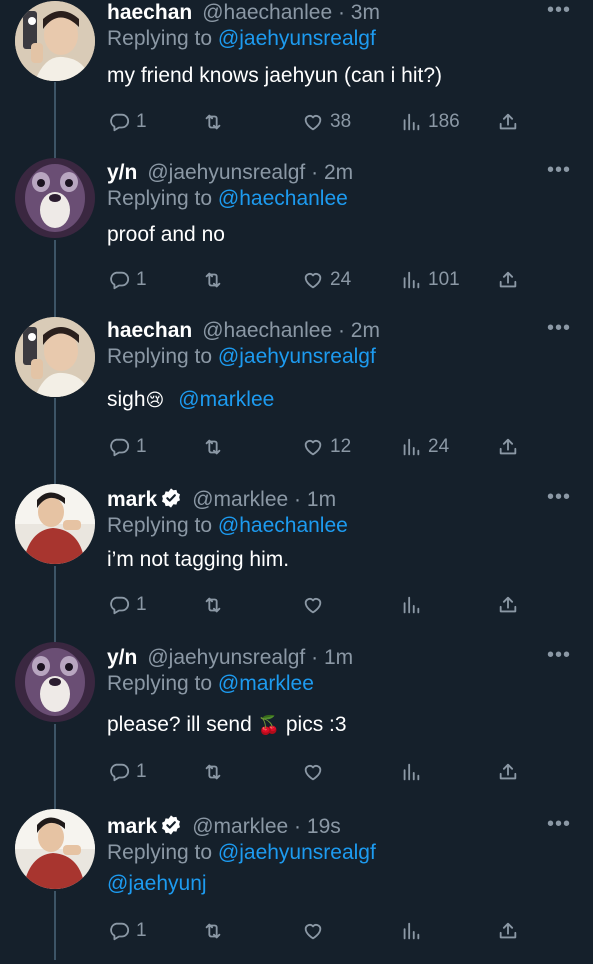 The height and width of the screenshot is (964, 593). I want to click on like-button: 24, so click(326, 280).